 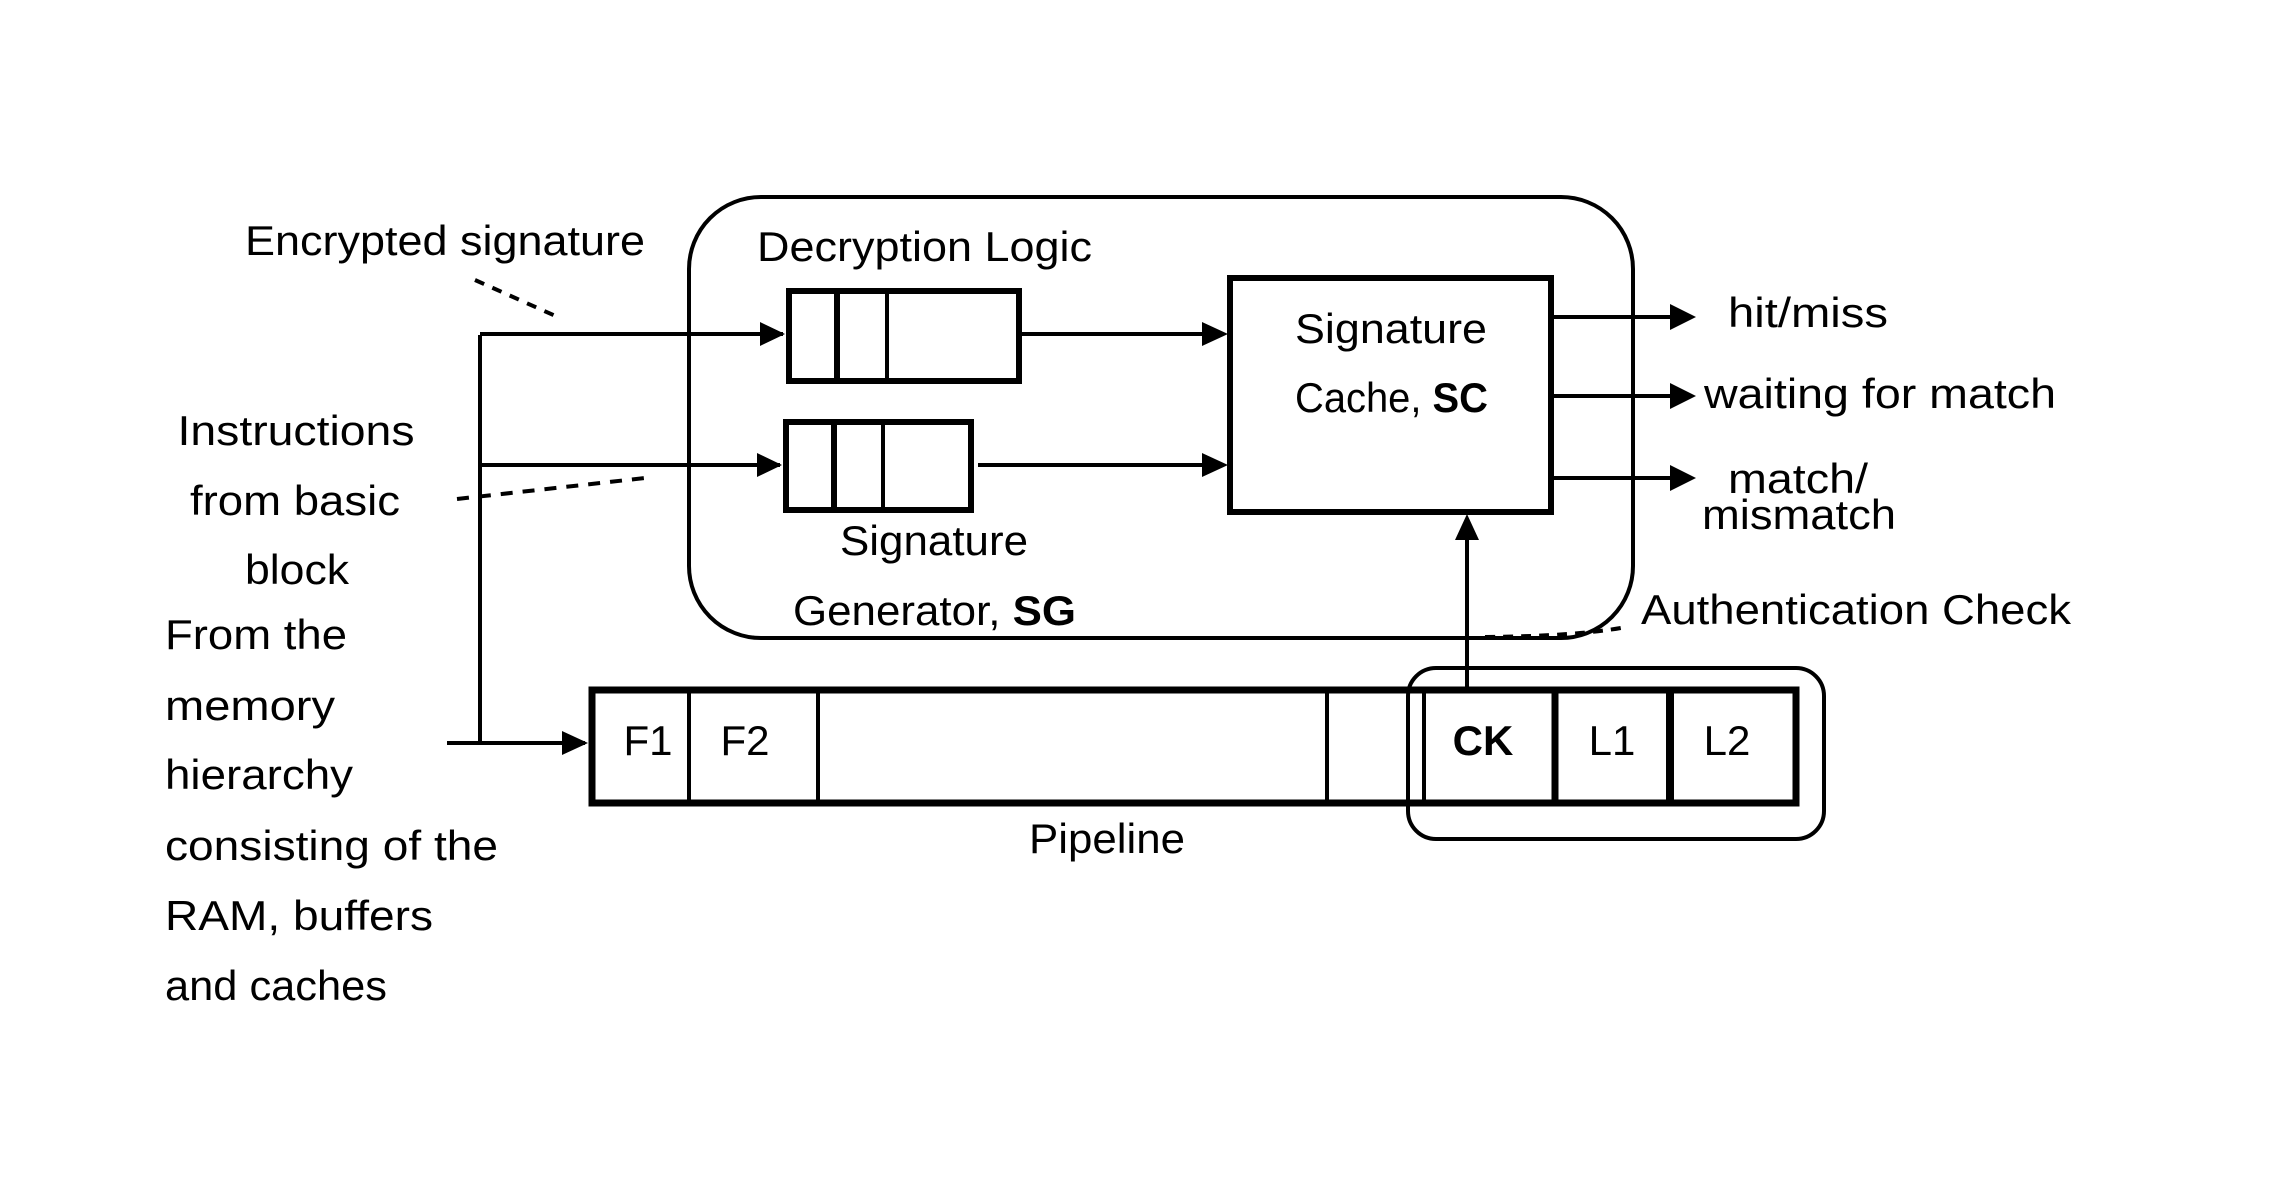 I want to click on pipeline-stage-f1: F1, so click(x=647, y=740).